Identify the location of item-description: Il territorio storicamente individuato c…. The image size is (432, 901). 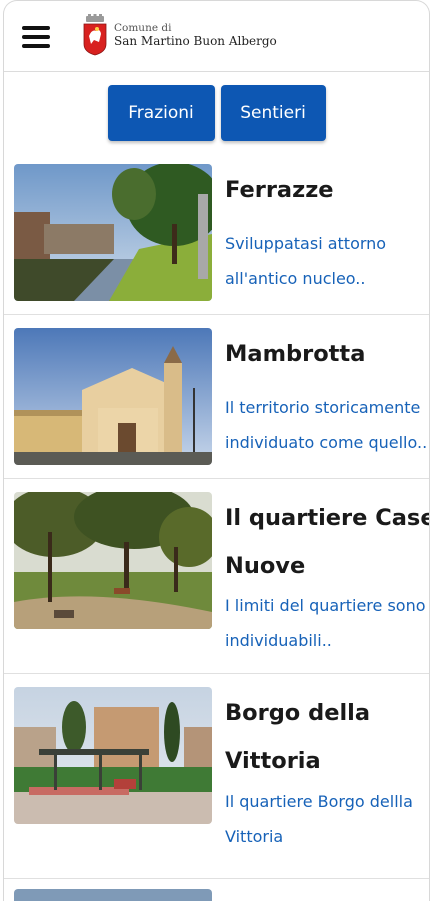
(326, 425).